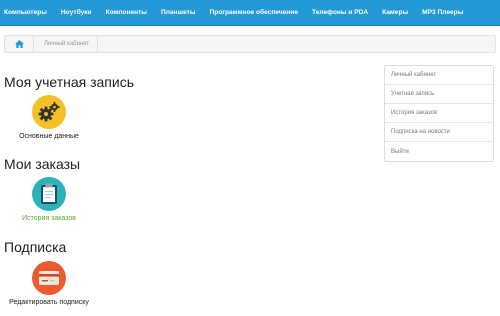  I want to click on sidebar-item-account-record: Учетная запись, so click(439, 94).